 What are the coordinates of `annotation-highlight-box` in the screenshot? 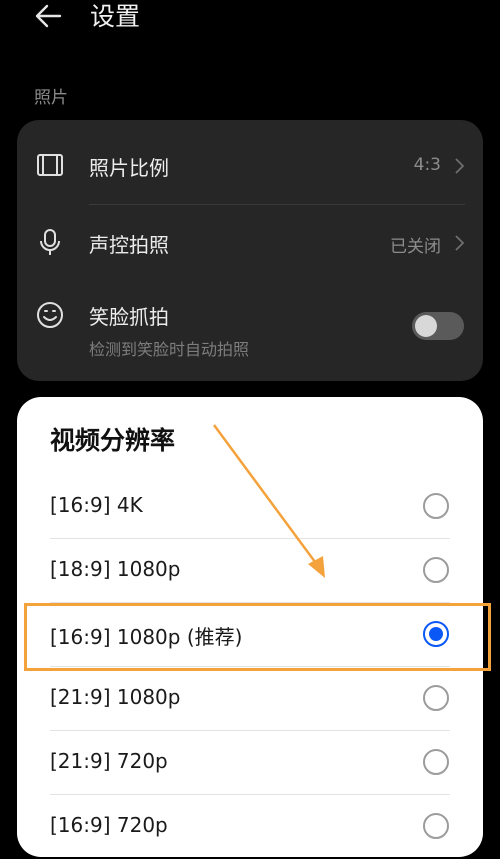 It's located at (257, 637).